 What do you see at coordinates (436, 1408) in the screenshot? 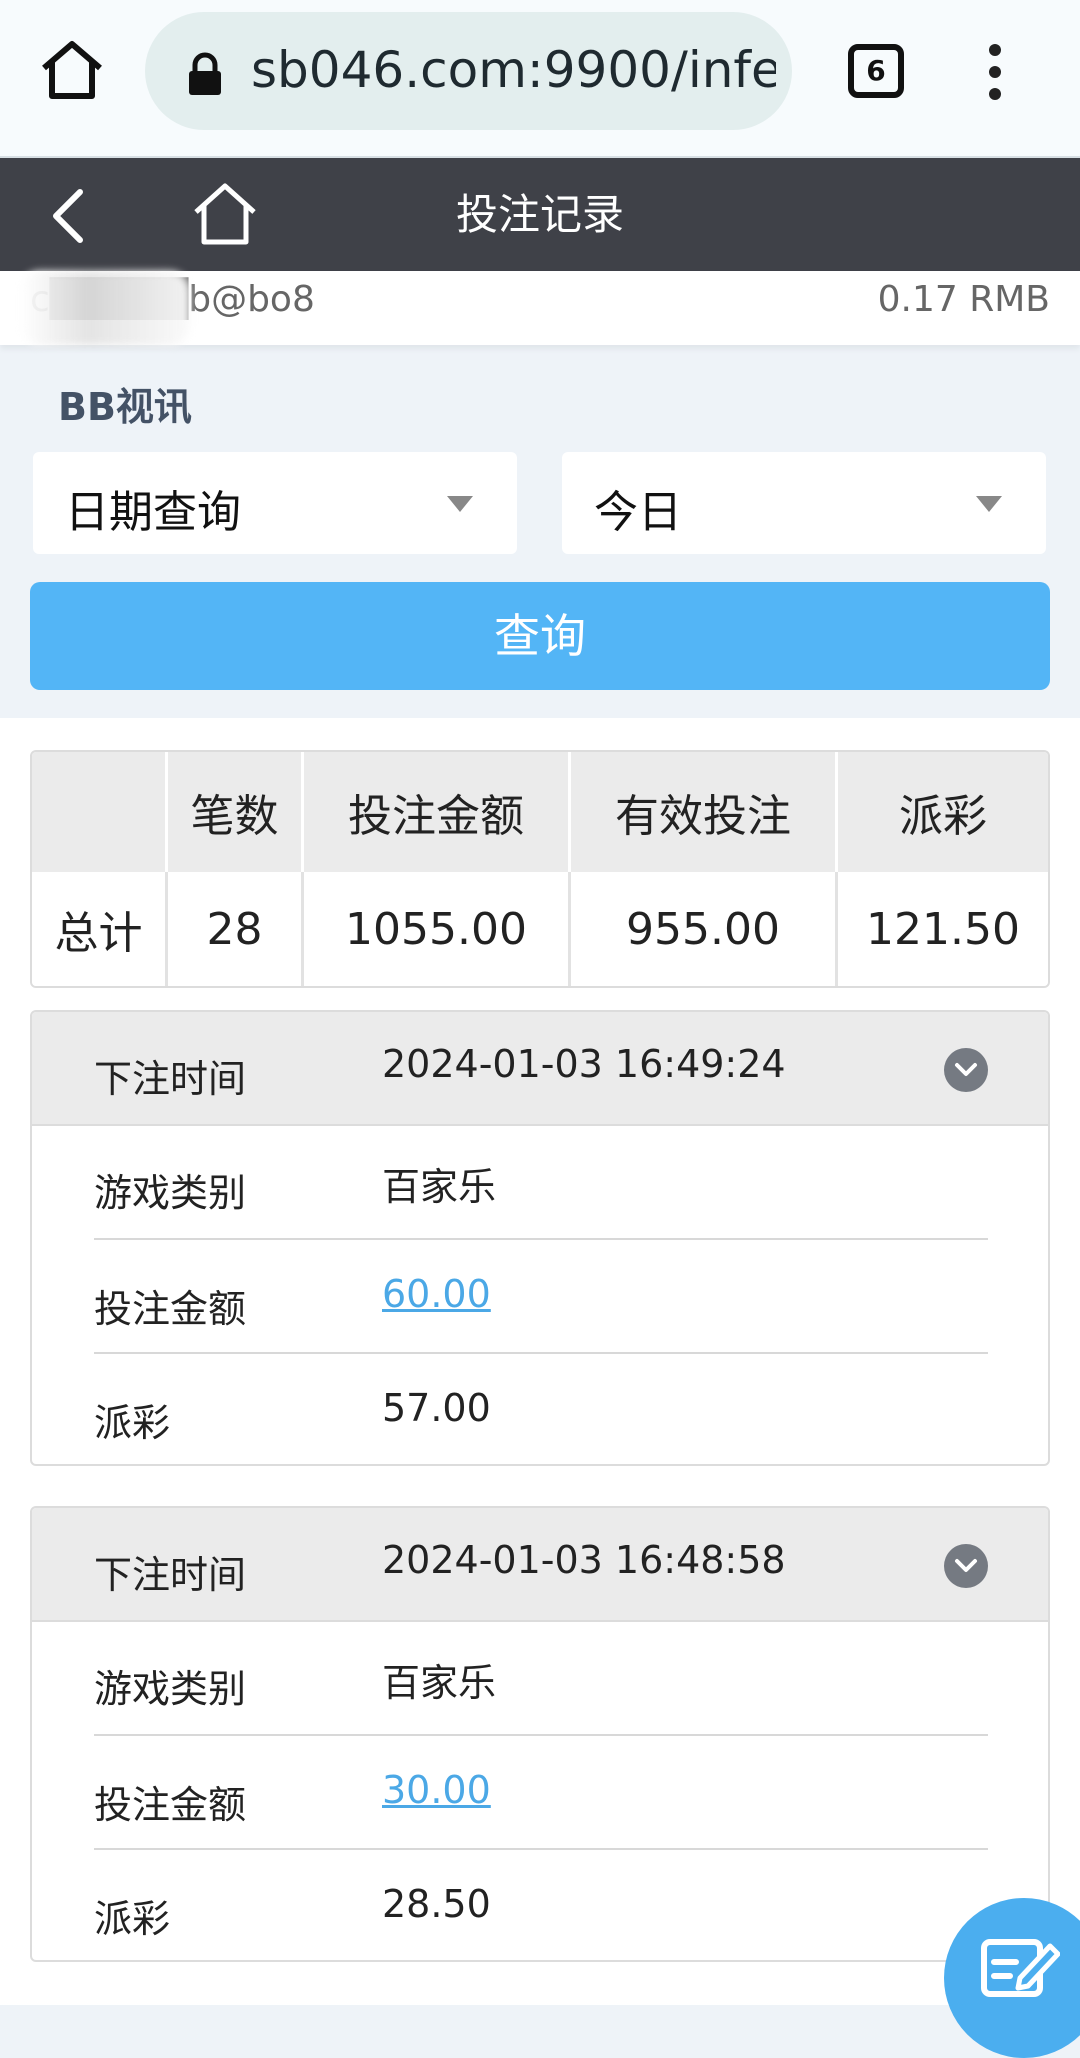
I see `payout-value: 57.00` at bounding box center [436, 1408].